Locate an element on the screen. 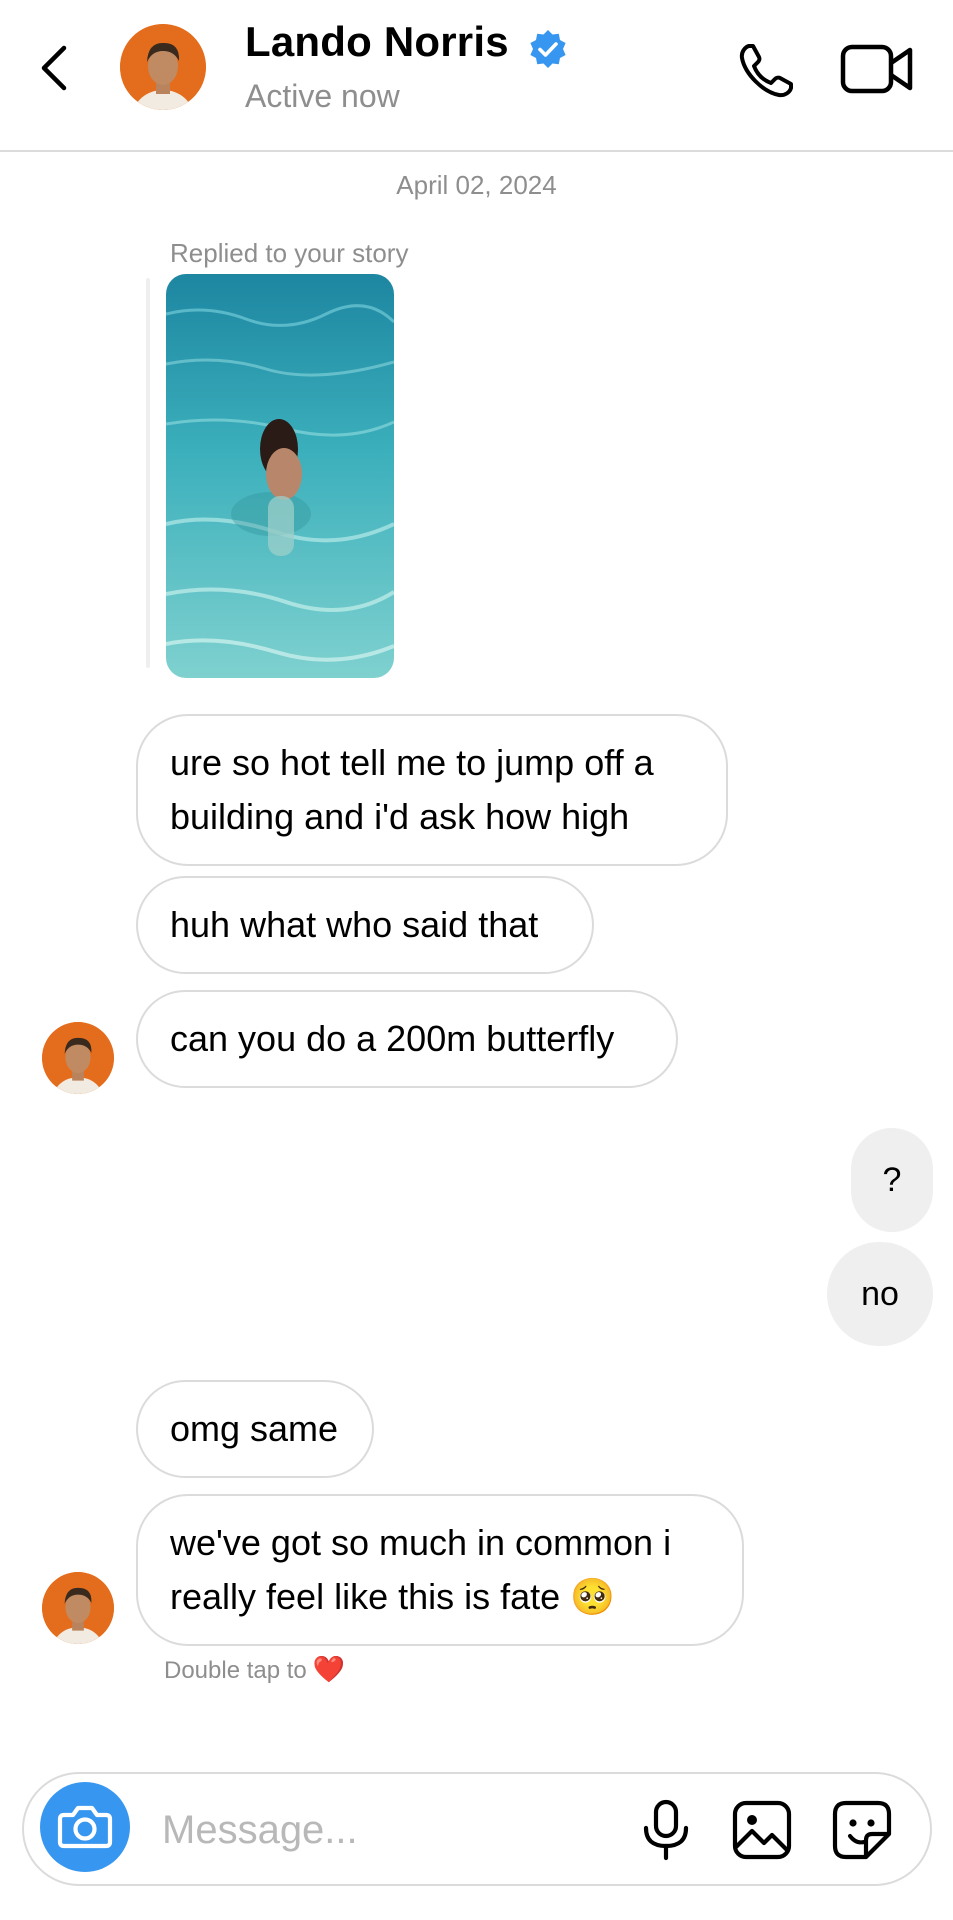 The image size is (953, 1920). camera-button is located at coordinates (85, 1827).